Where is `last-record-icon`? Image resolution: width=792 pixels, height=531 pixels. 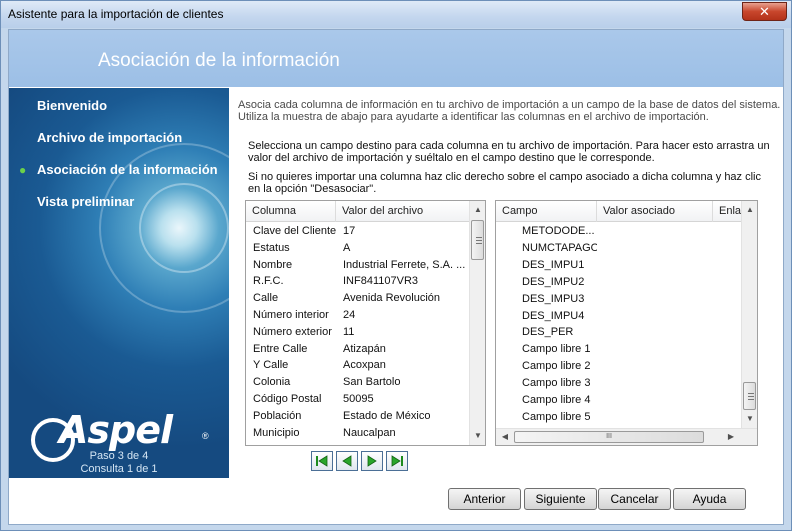 last-record-icon is located at coordinates (397, 461).